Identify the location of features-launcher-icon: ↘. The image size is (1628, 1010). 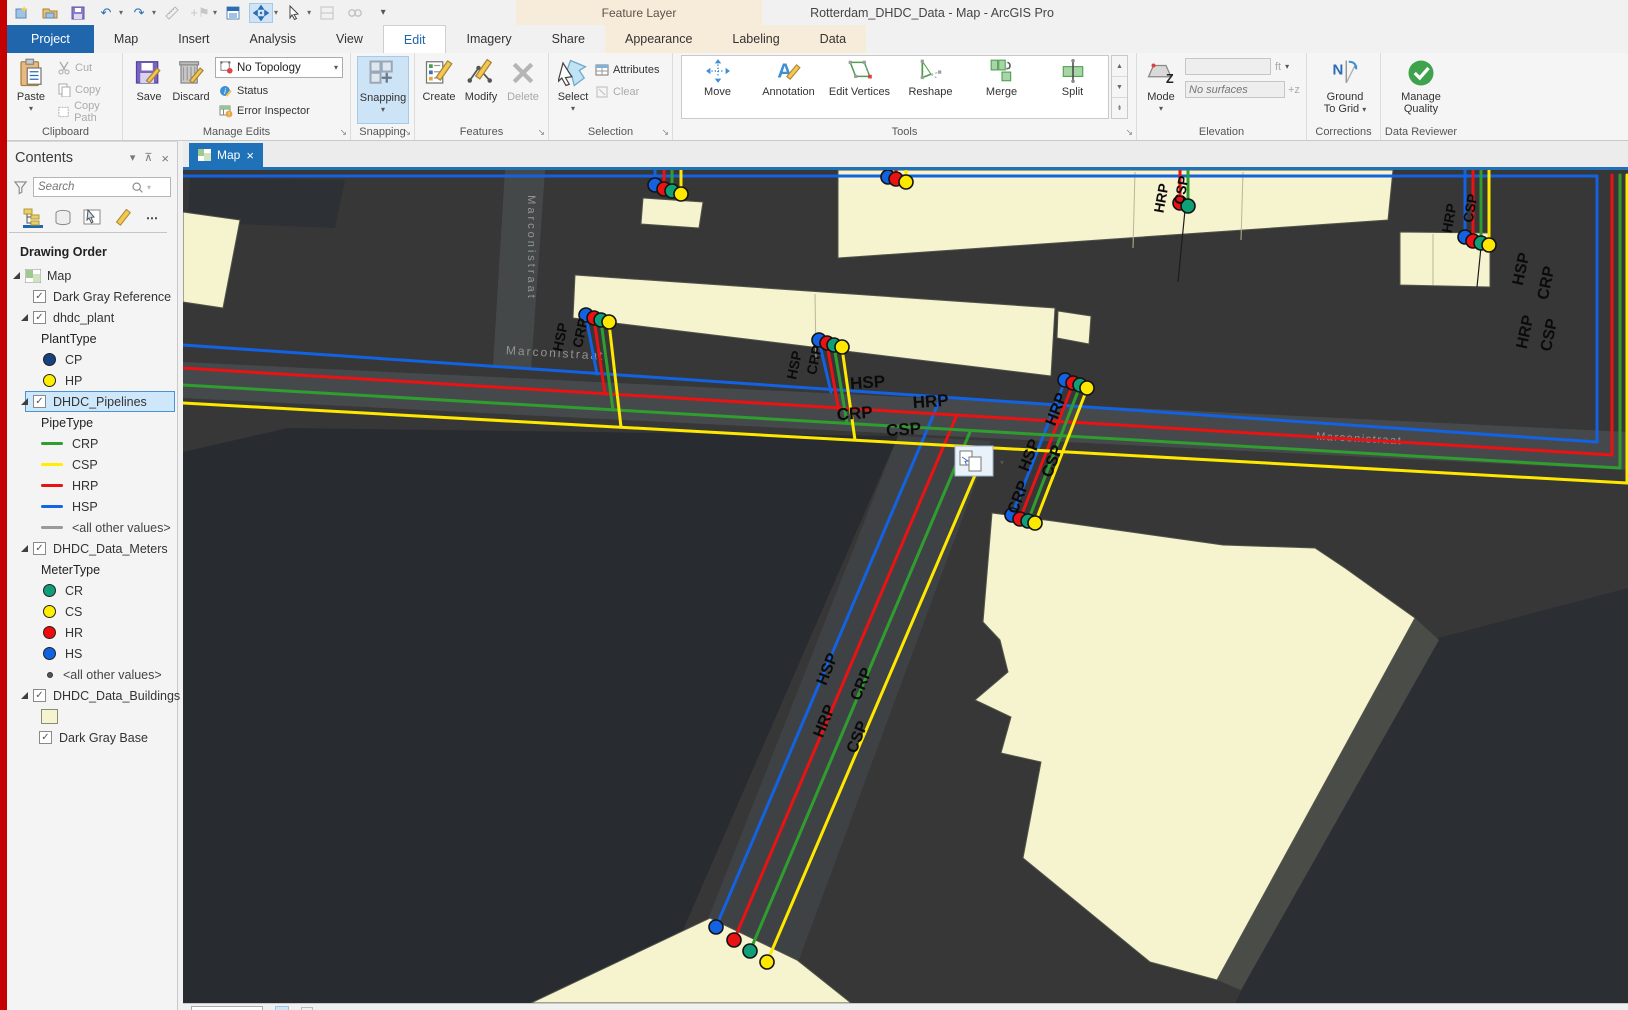
(541, 132).